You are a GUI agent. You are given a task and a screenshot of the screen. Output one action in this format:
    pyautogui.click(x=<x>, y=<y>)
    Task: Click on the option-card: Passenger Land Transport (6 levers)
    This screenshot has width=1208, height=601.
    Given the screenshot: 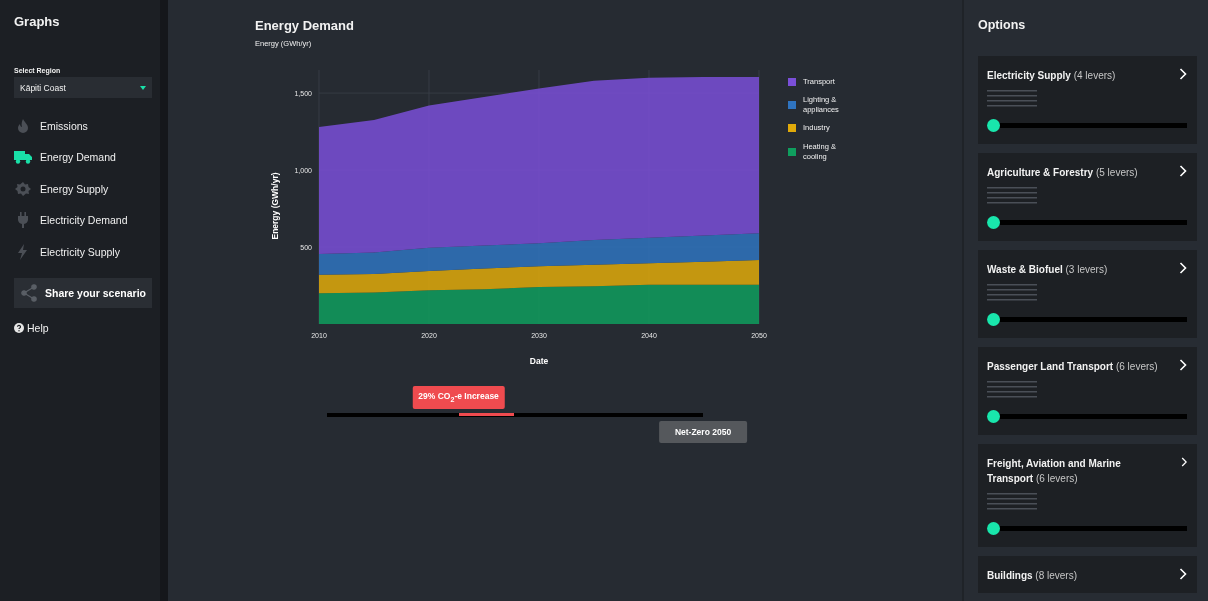 What is the action you would take?
    pyautogui.click(x=1087, y=391)
    